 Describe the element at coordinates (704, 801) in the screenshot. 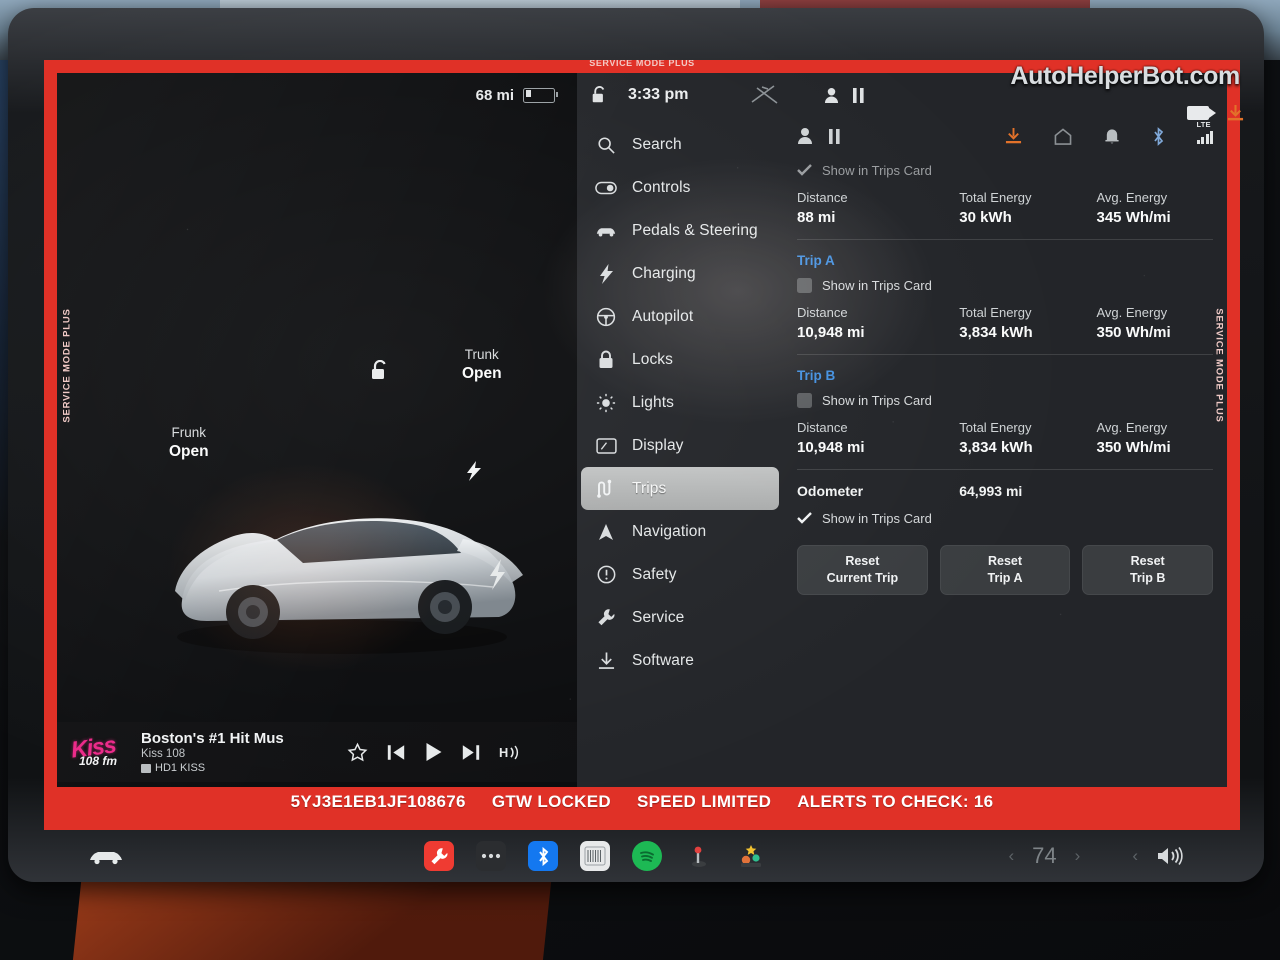

I see `speed-status: SPEED LIMITED` at that location.